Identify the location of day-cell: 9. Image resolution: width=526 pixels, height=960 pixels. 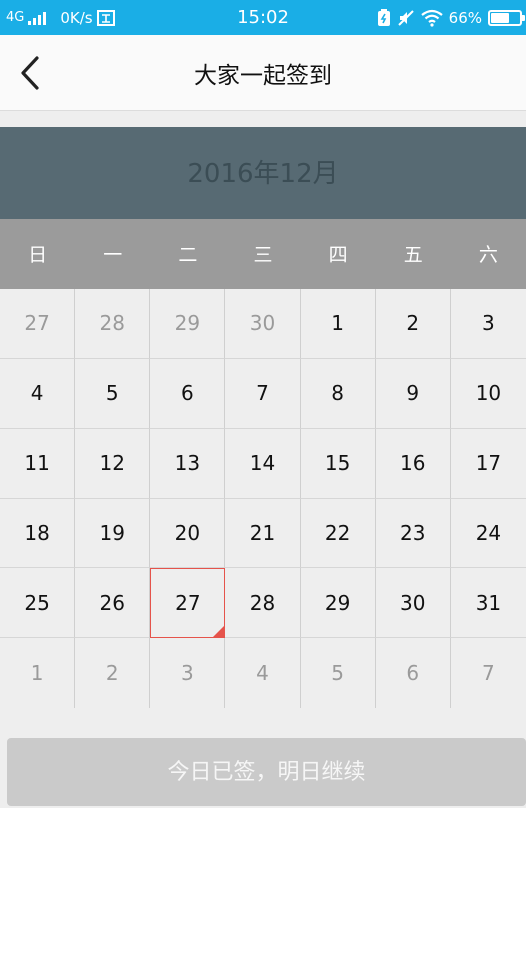
(413, 393).